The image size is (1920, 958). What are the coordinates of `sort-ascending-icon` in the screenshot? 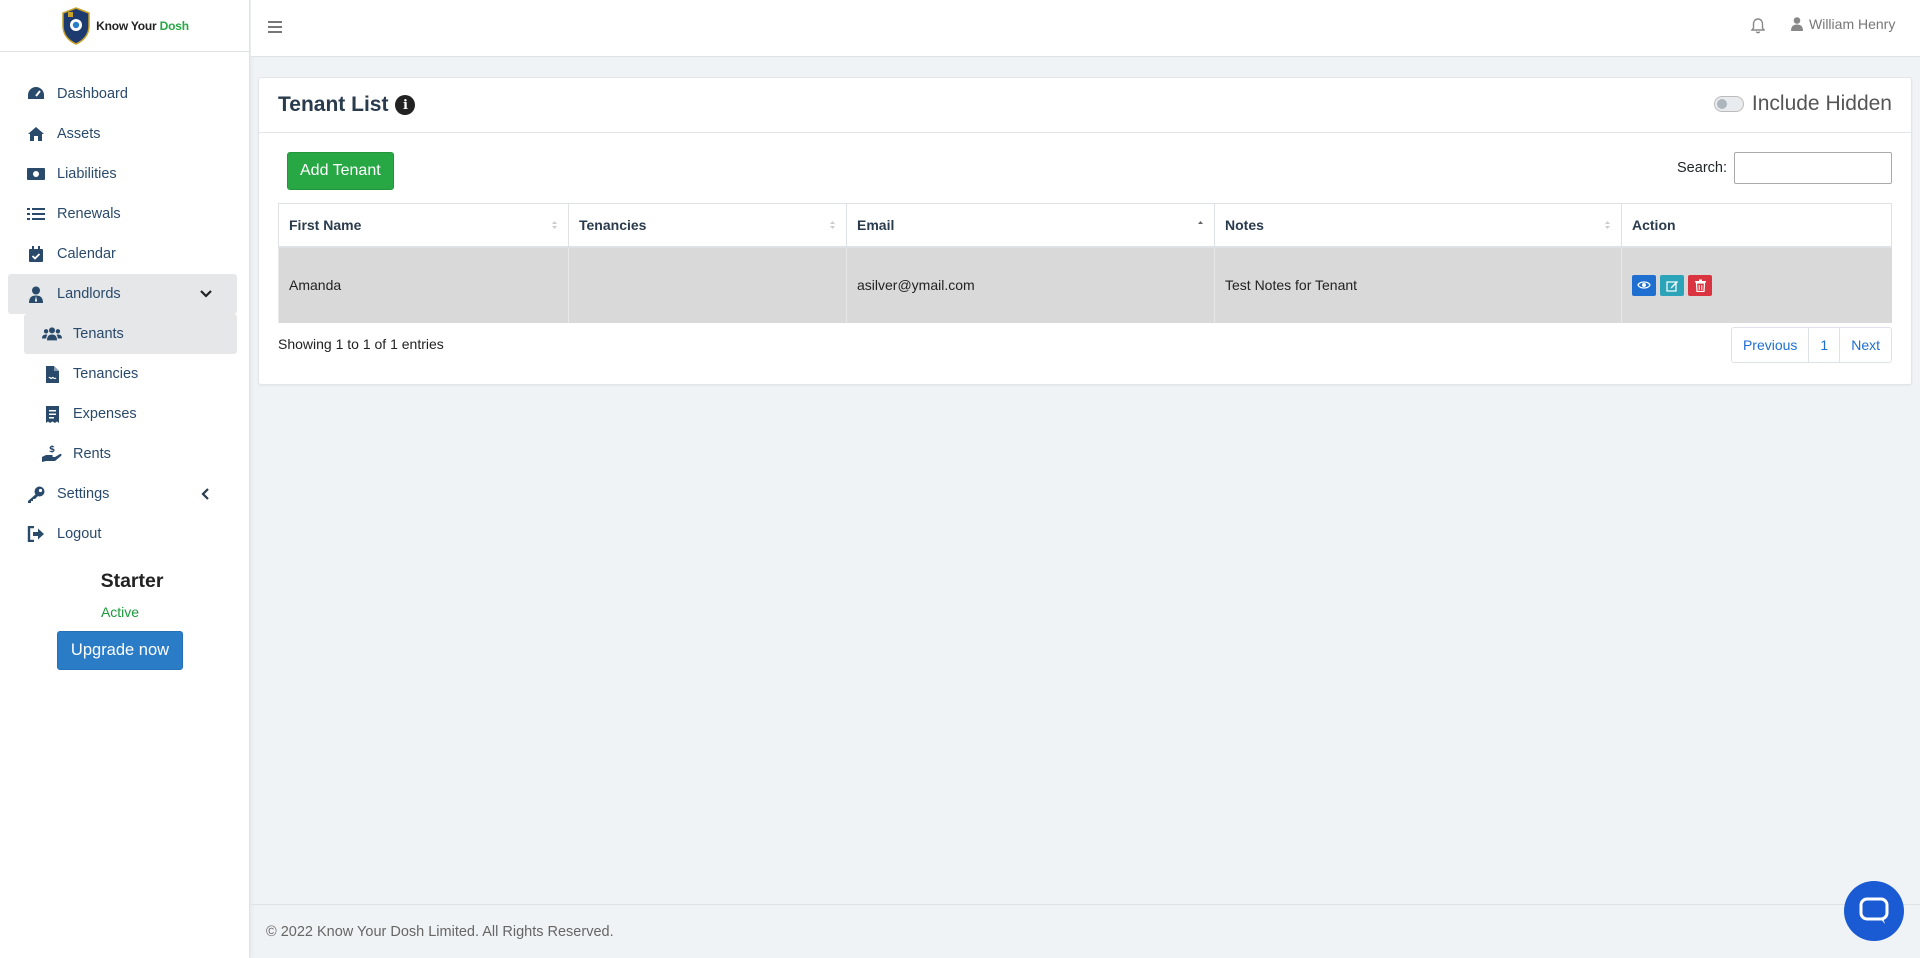 It's located at (1200, 225).